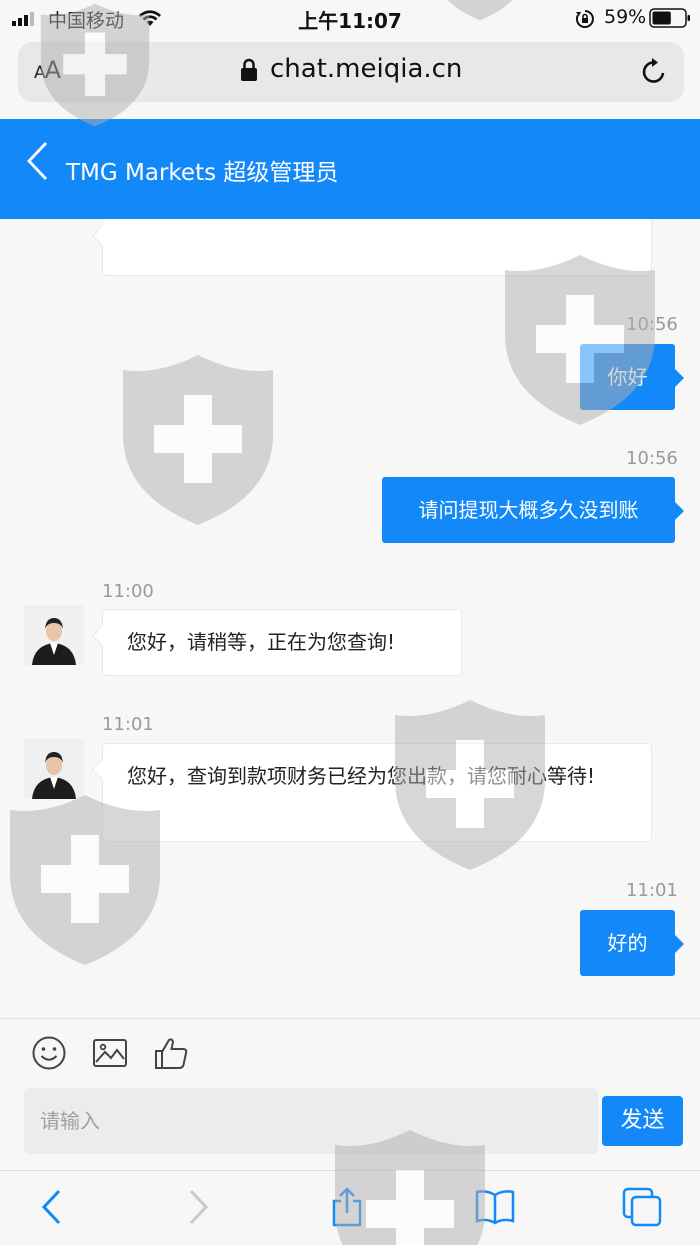 The height and width of the screenshot is (1245, 700). I want to click on chat-header: TMG Markets 超级管理员, so click(350, 169).